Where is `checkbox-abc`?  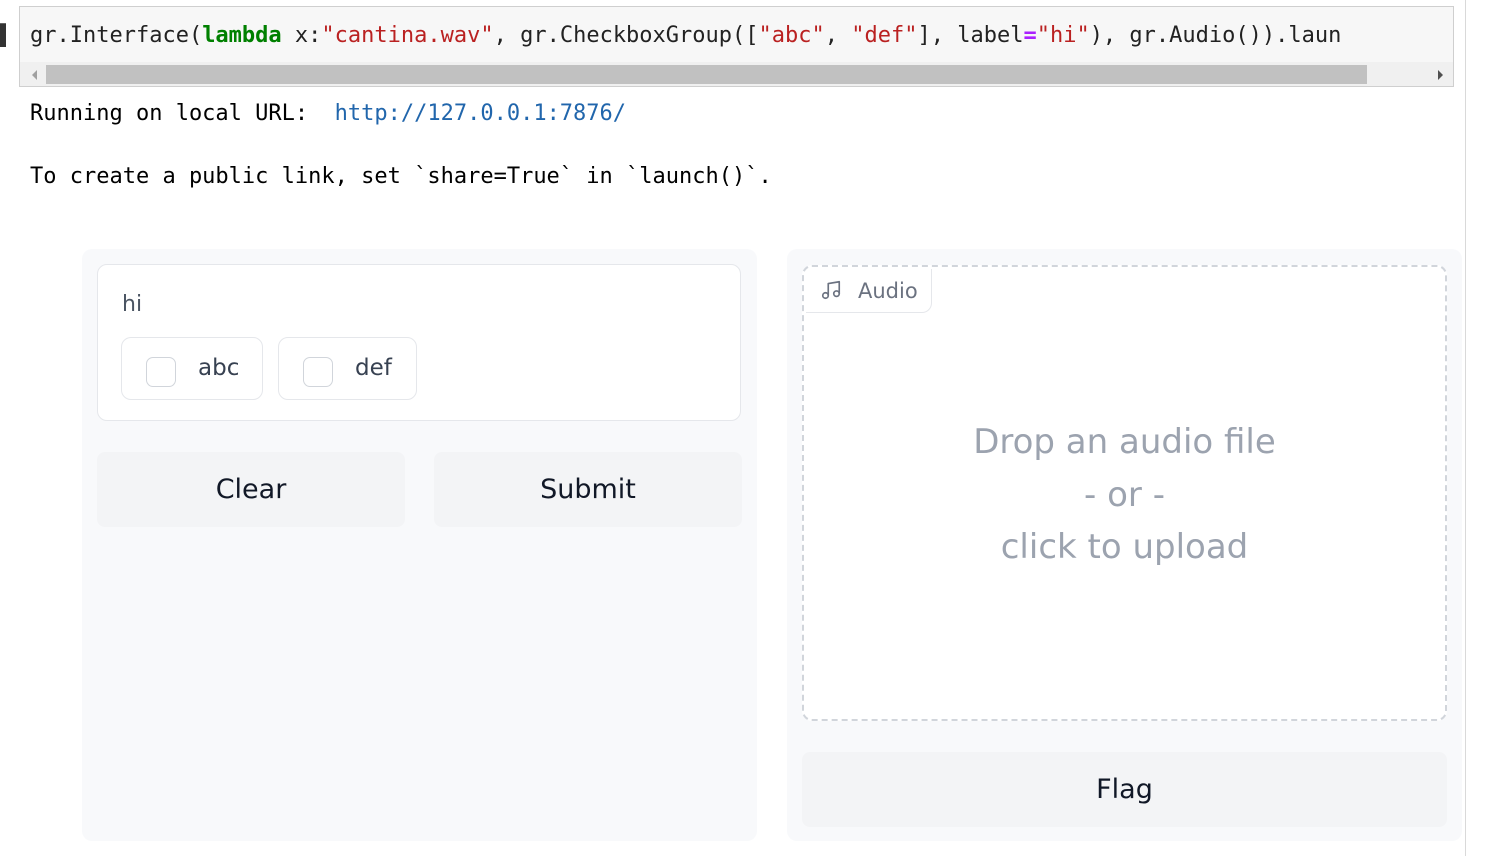
checkbox-abc is located at coordinates (161, 372).